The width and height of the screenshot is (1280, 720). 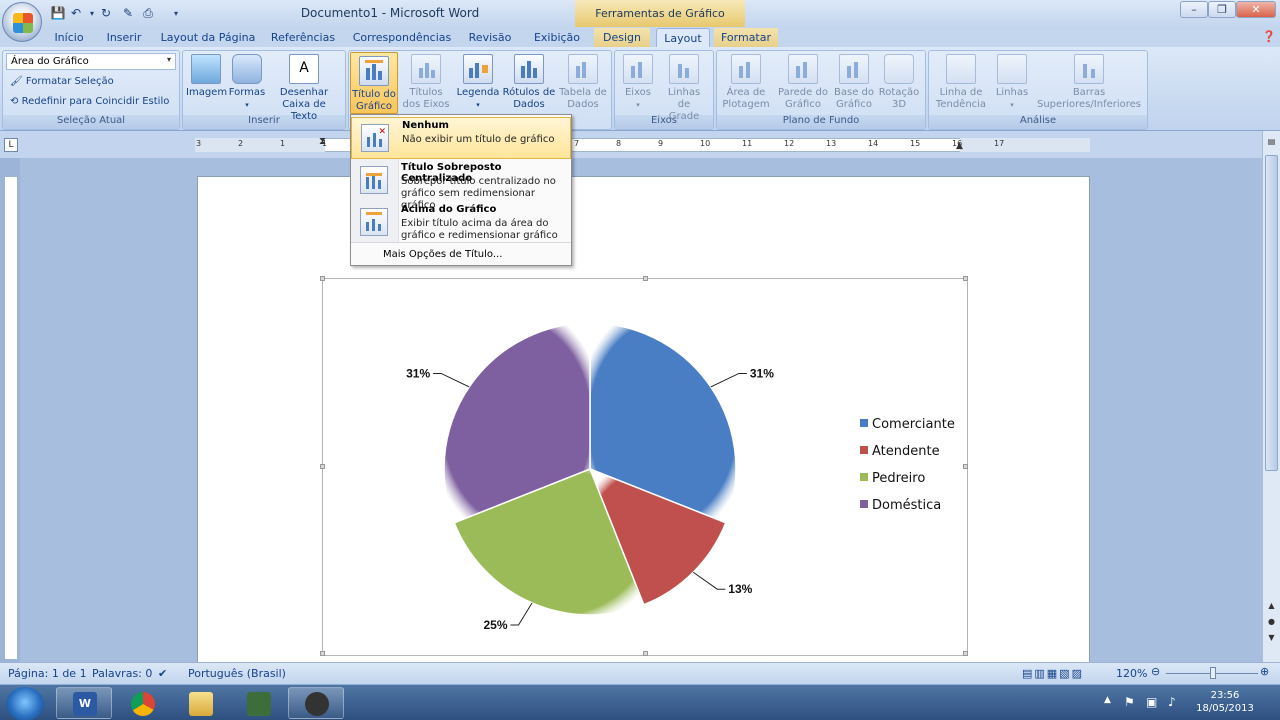 What do you see at coordinates (961, 82) in the screenshot?
I see `trendline-button: Linha de Tendência` at bounding box center [961, 82].